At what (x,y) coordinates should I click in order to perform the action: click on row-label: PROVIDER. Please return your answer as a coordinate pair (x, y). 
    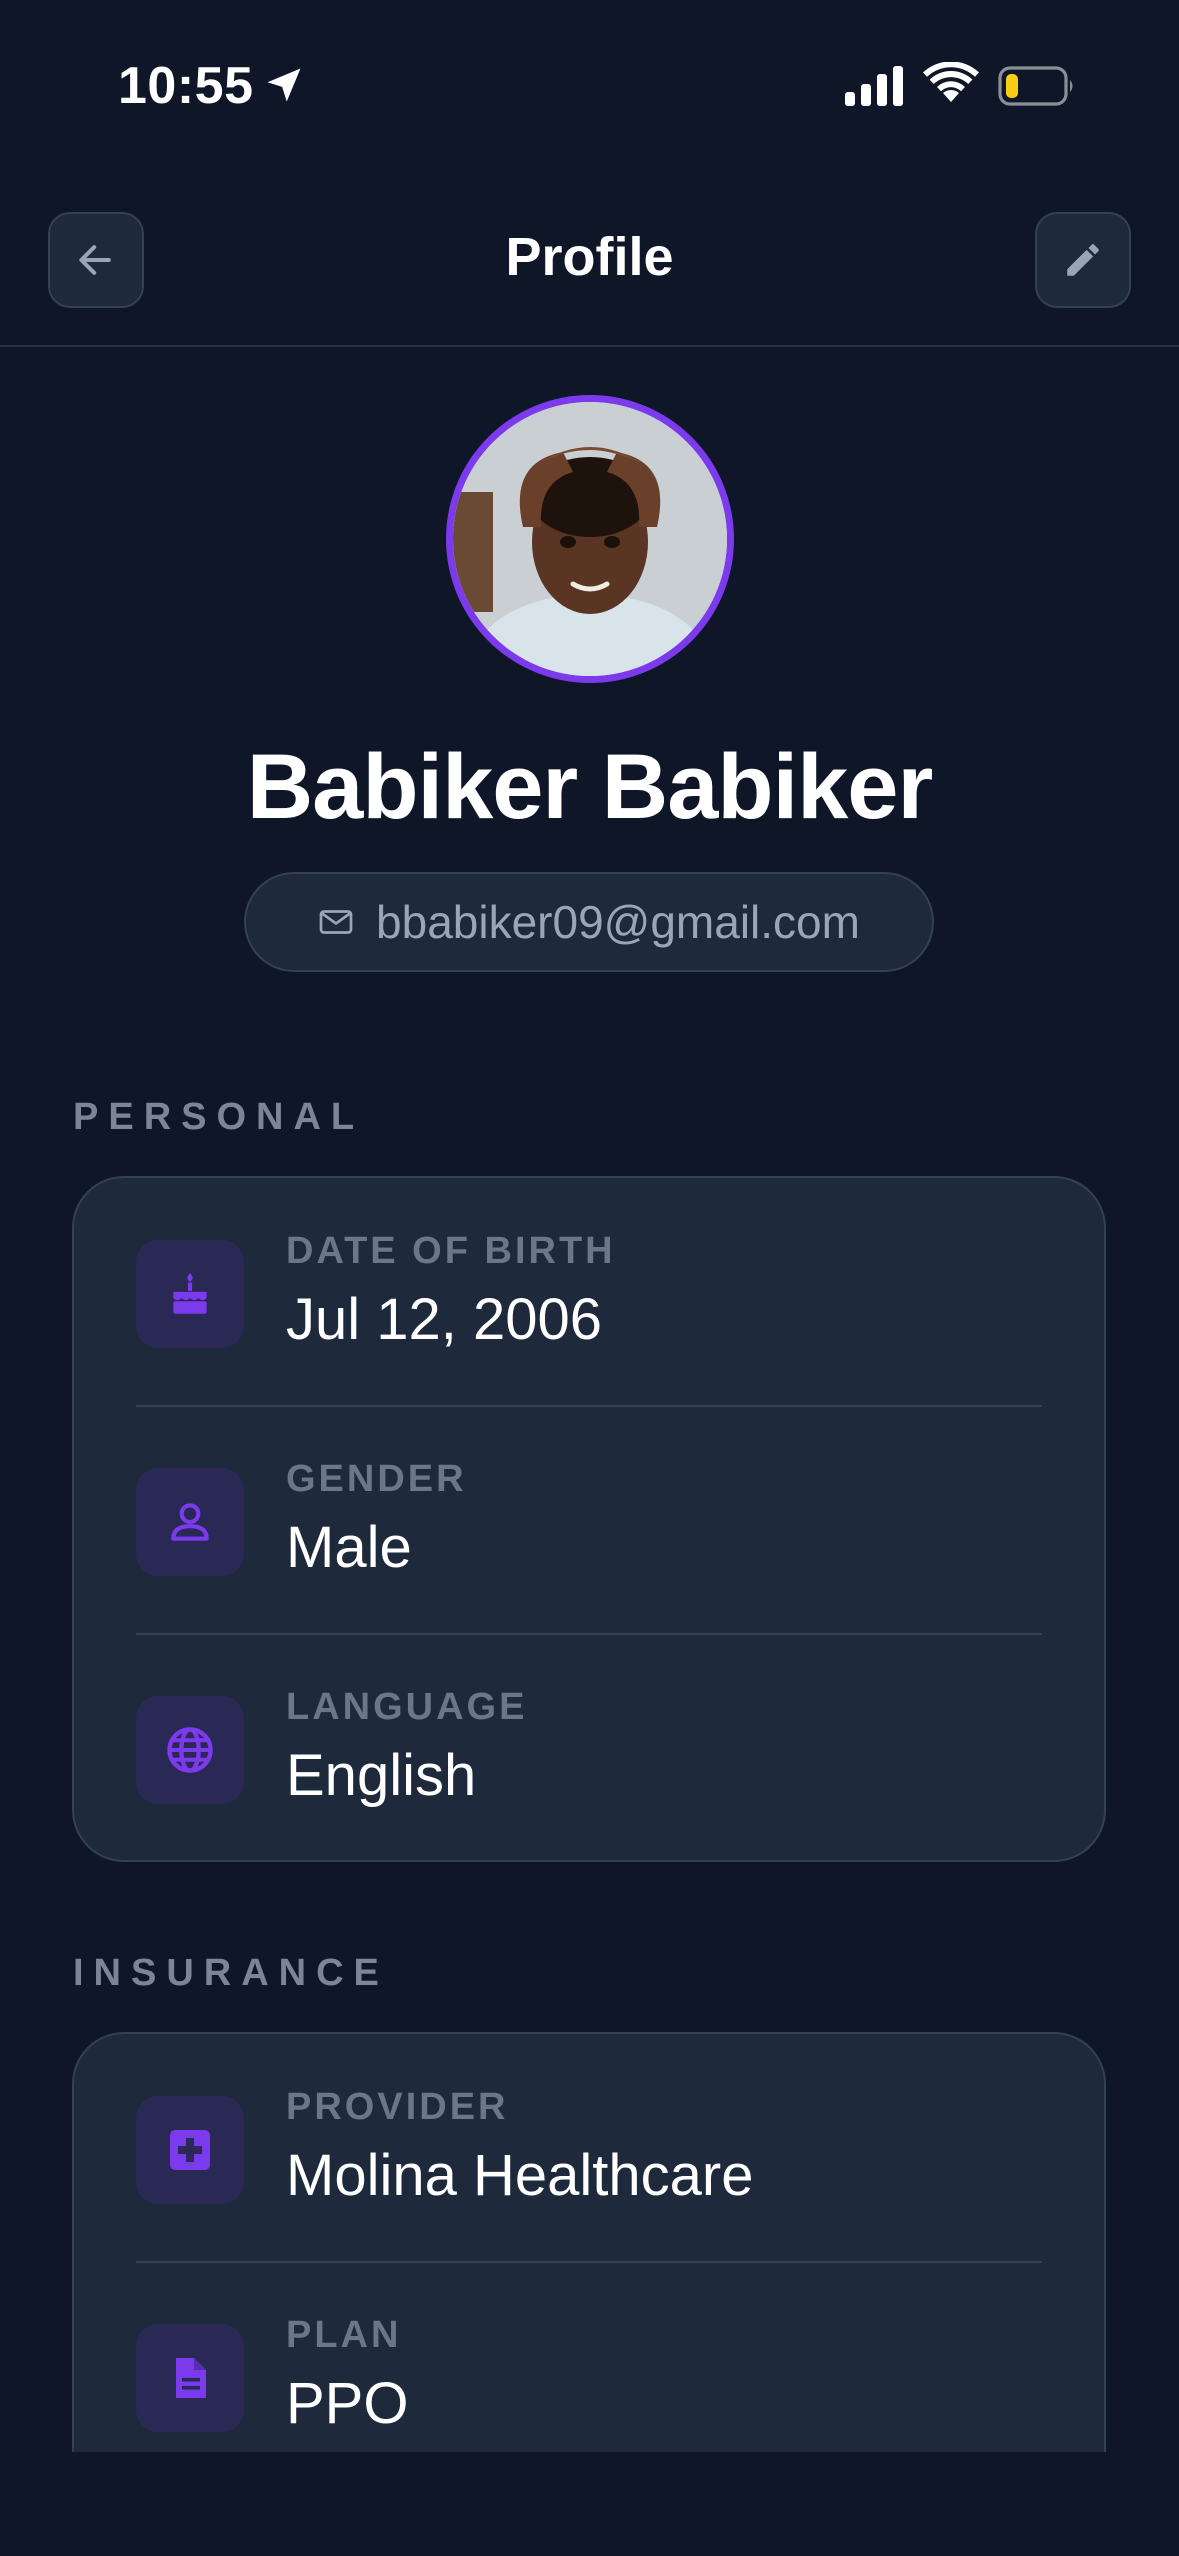
    Looking at the image, I should click on (397, 2107).